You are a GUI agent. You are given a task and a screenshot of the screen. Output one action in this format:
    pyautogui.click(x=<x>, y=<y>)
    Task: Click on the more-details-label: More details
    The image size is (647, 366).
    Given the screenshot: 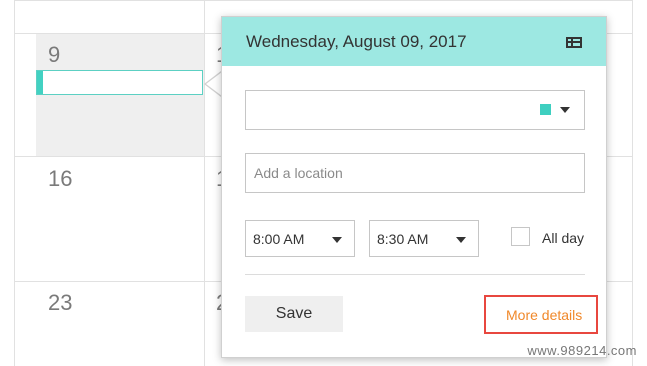 What is the action you would take?
    pyautogui.click(x=544, y=315)
    